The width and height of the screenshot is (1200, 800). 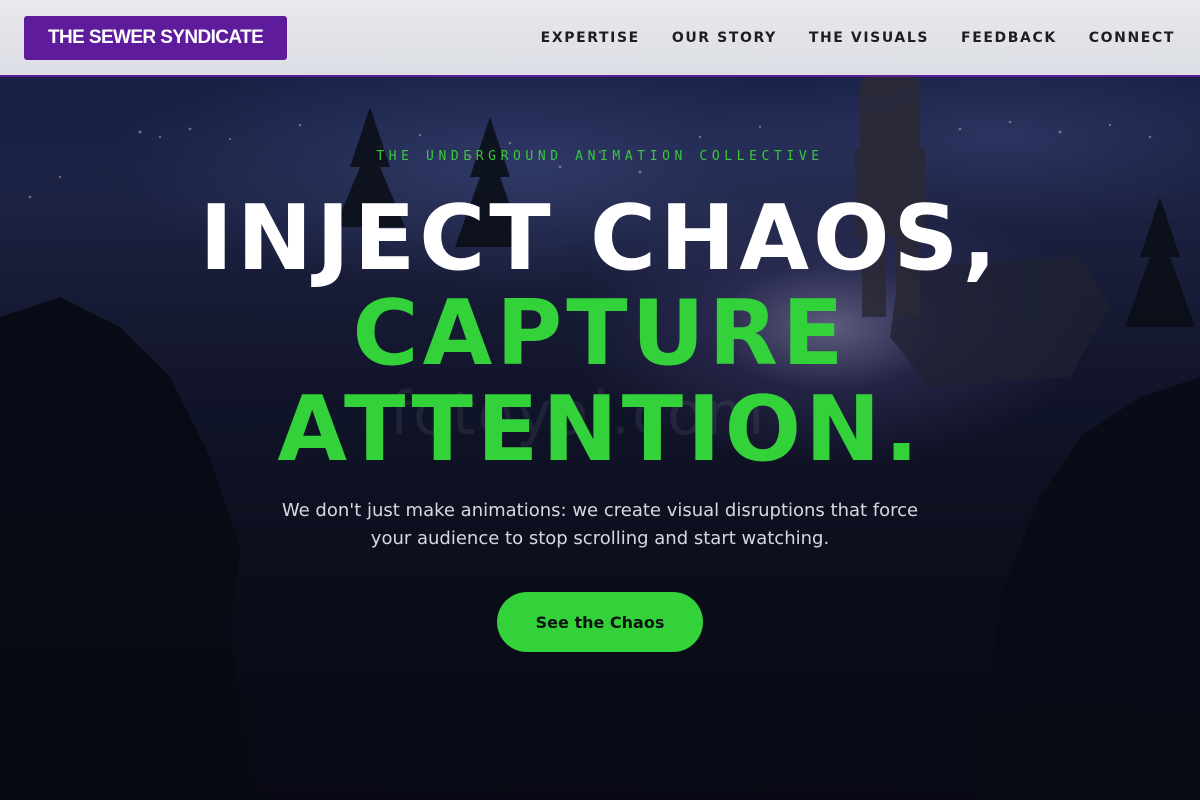 I want to click on nav-expertise: EXPERTISE, so click(x=590, y=38).